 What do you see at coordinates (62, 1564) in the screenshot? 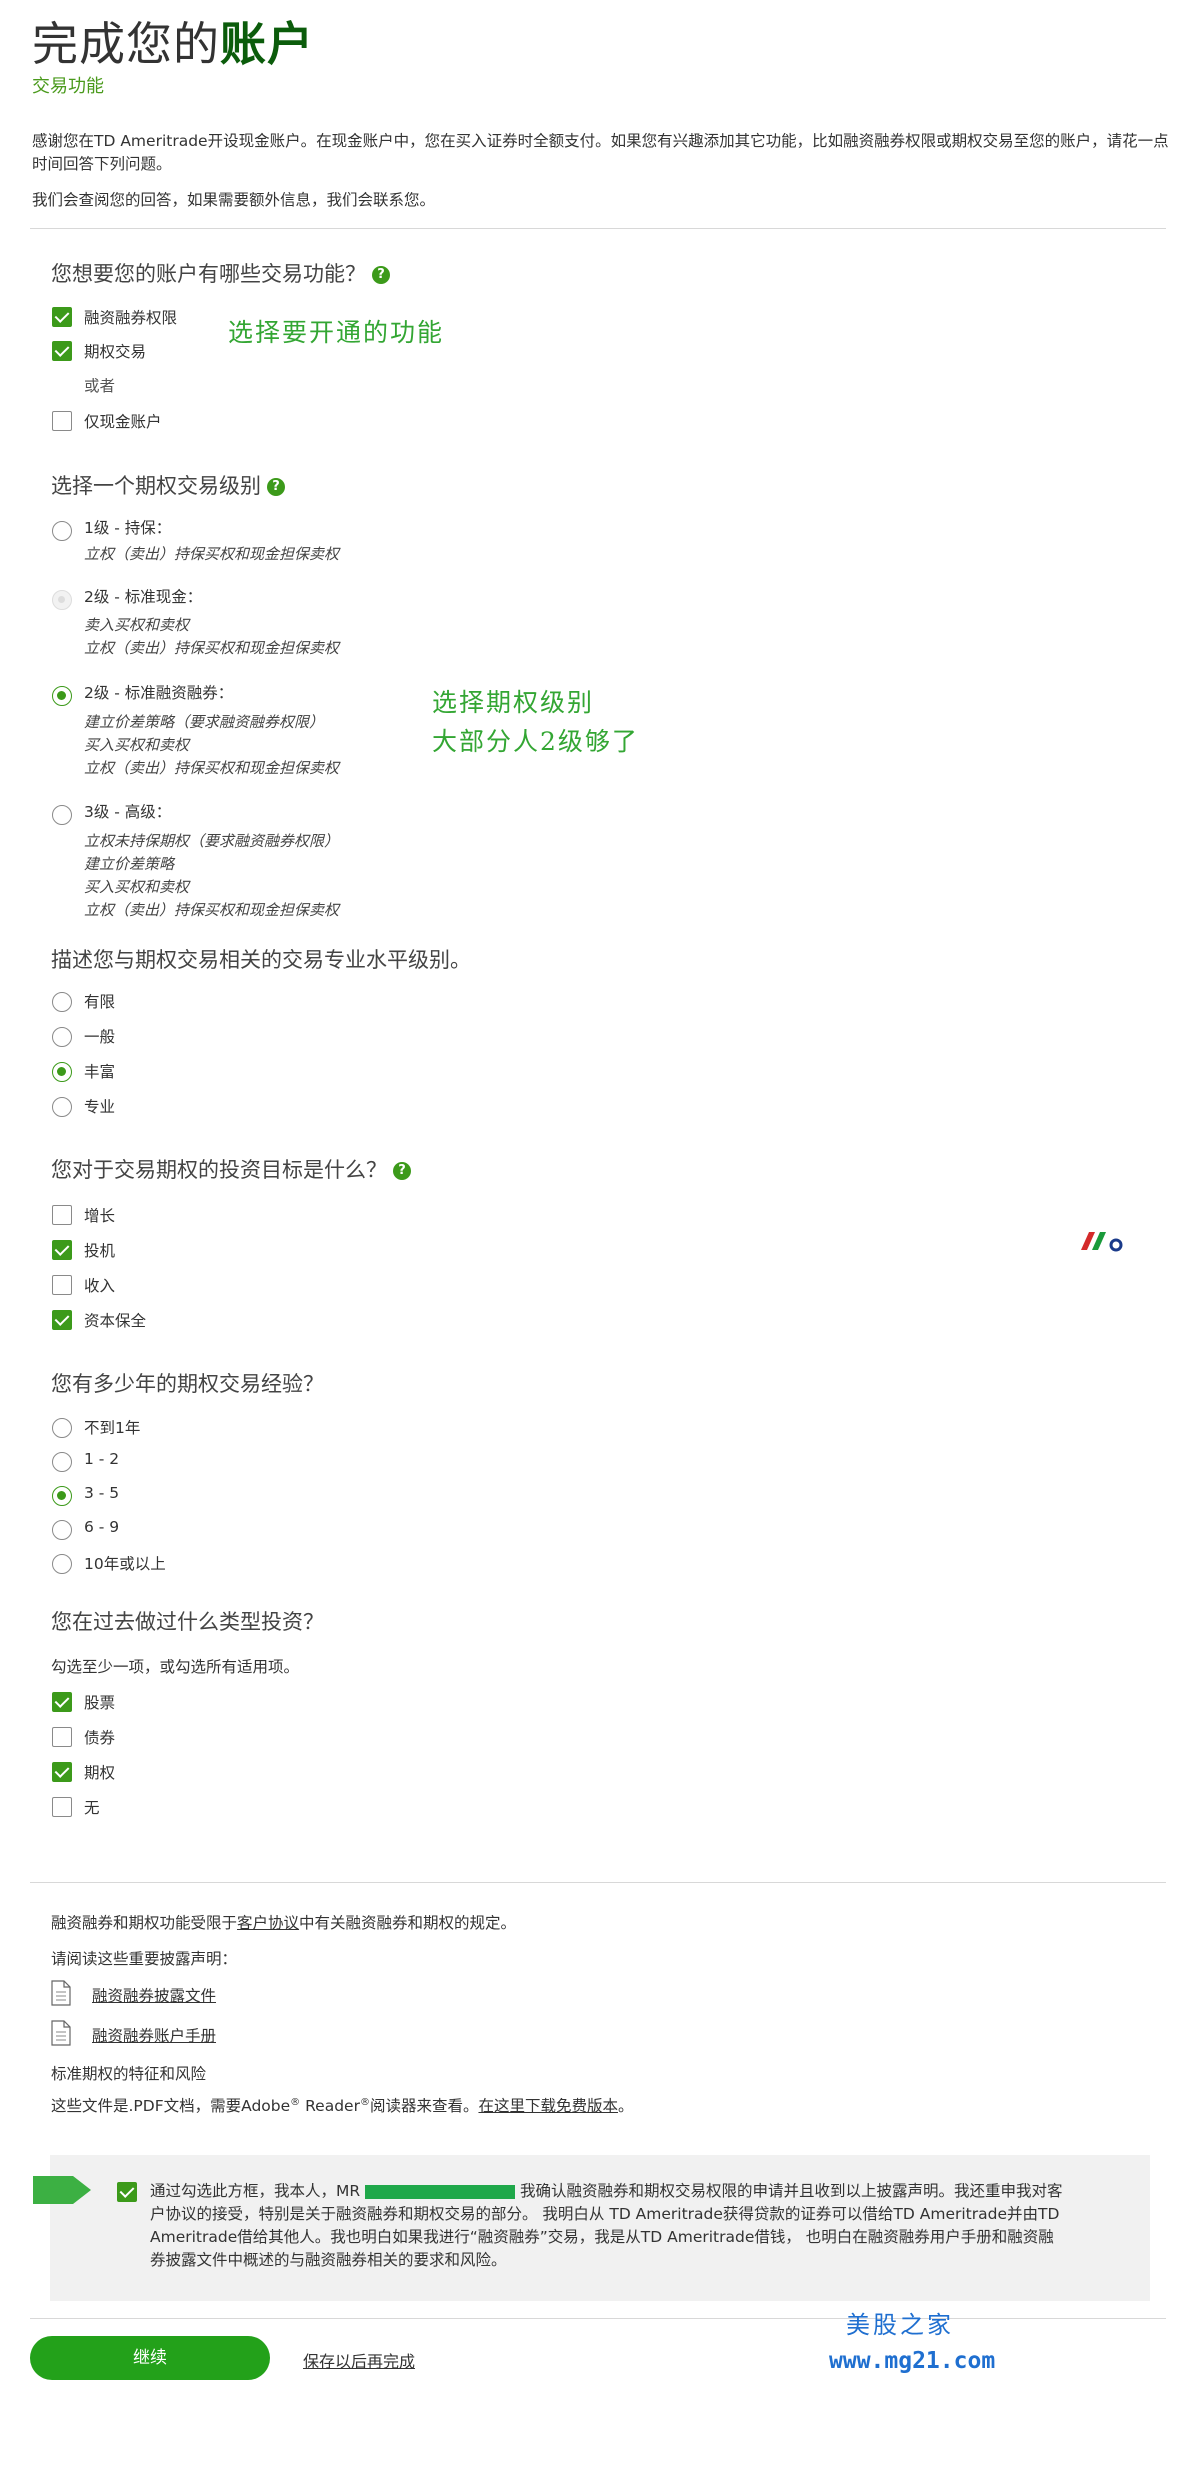
I see `radio-exp-10plus` at bounding box center [62, 1564].